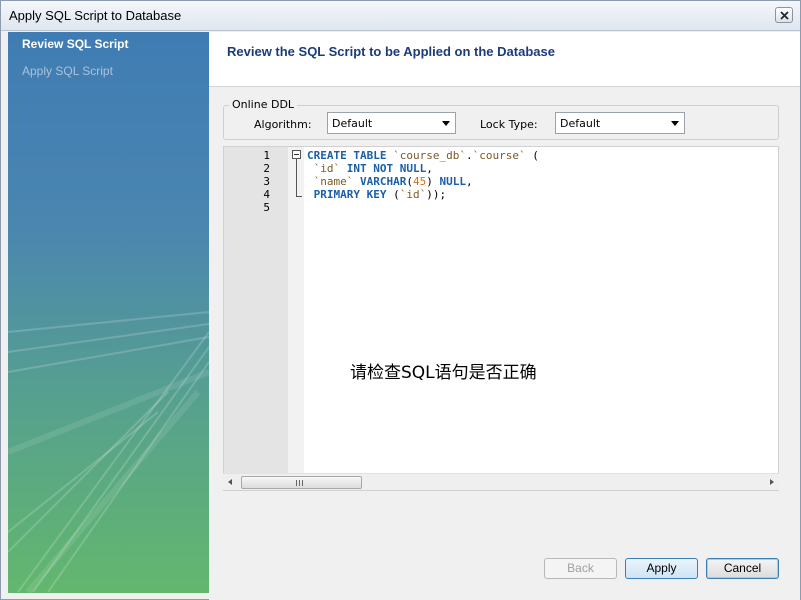 The width and height of the screenshot is (801, 600). What do you see at coordinates (67, 71) in the screenshot?
I see `step-apply-sql-script: Apply SQL Script` at bounding box center [67, 71].